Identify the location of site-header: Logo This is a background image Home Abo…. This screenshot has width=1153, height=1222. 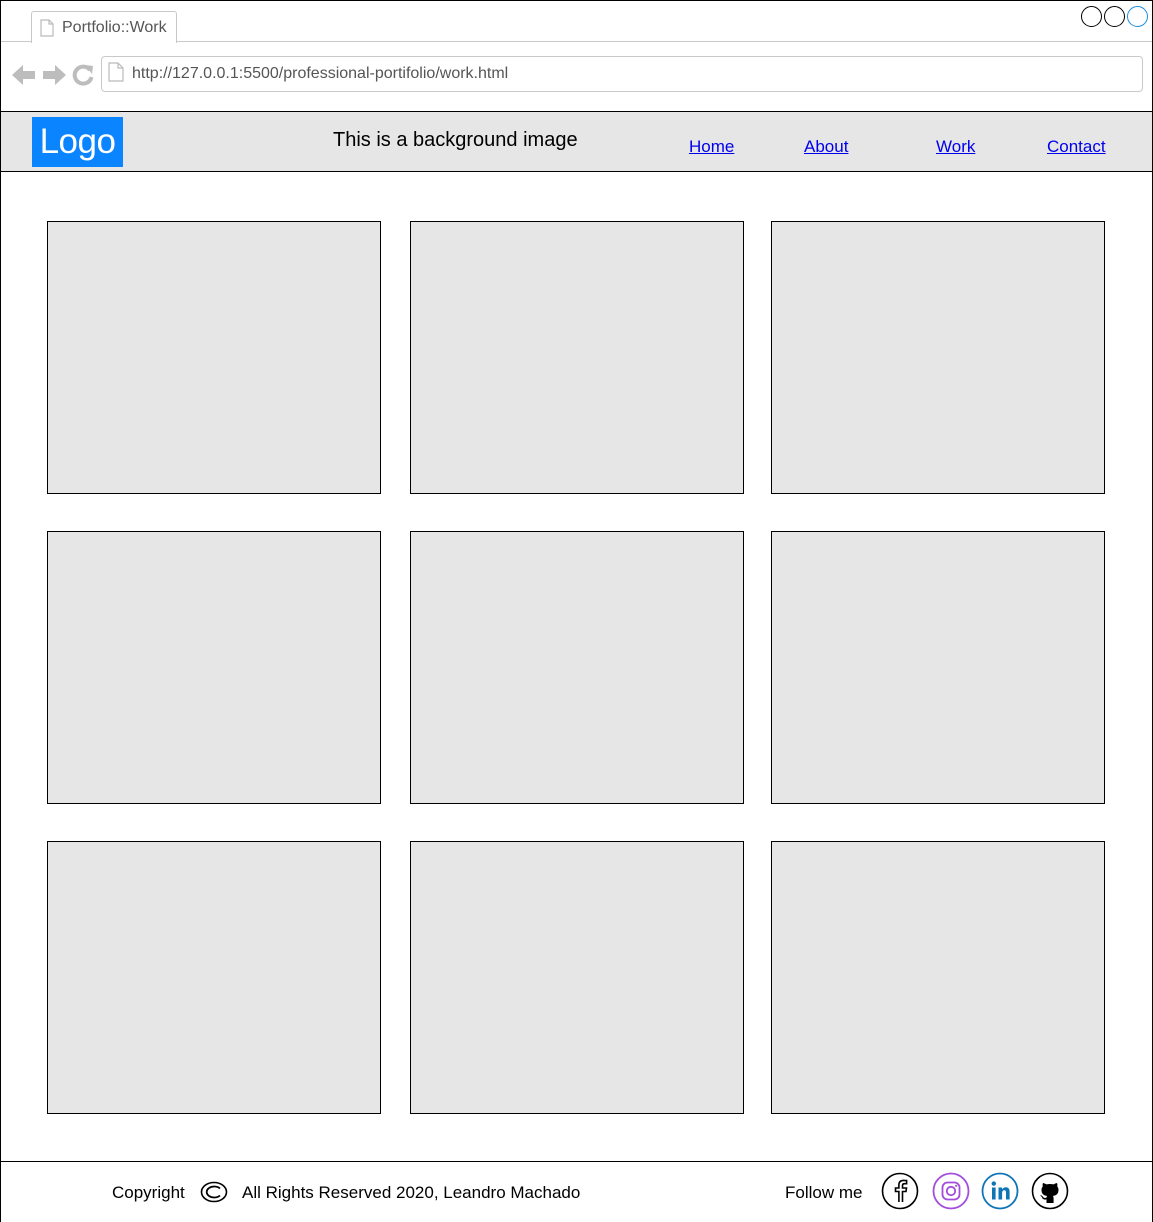
(576, 141).